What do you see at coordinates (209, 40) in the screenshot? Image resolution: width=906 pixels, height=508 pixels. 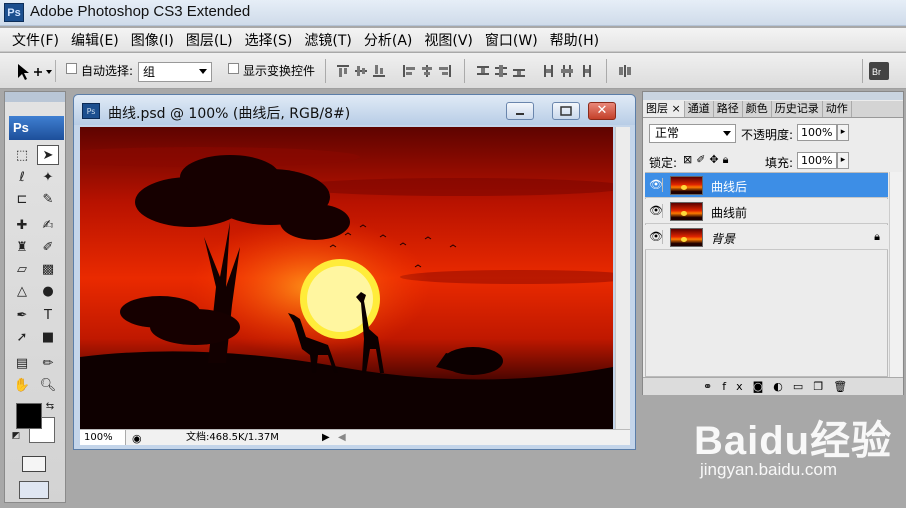 I see `menu-layer: 图层(L)` at bounding box center [209, 40].